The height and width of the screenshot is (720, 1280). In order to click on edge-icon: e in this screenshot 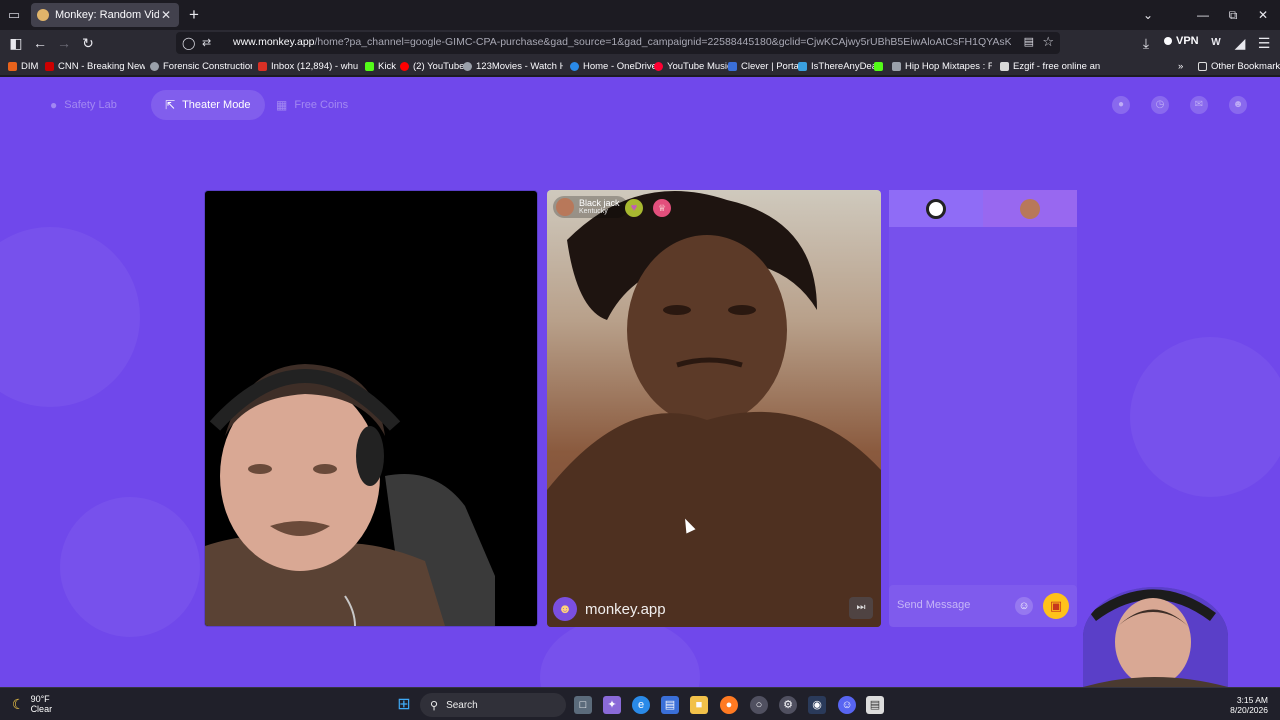, I will do `click(641, 705)`.